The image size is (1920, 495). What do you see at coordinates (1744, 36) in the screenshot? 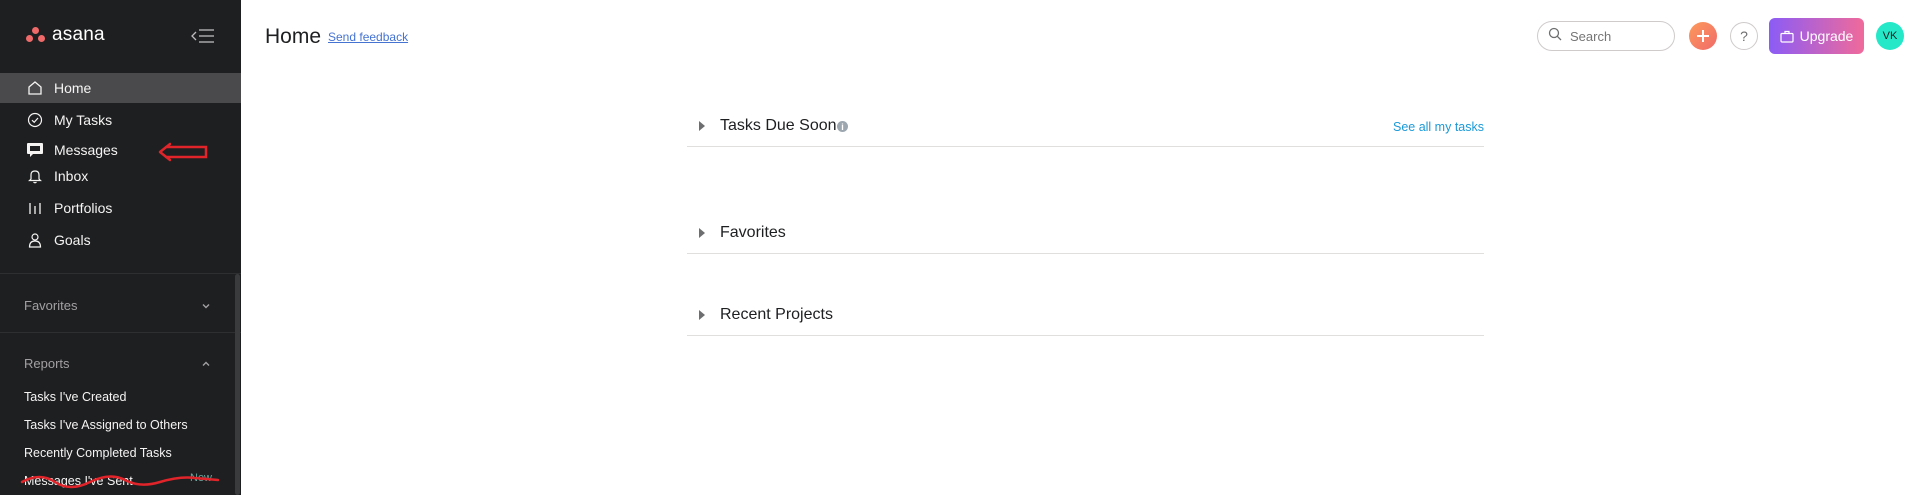
I see `help-button: ?` at bounding box center [1744, 36].